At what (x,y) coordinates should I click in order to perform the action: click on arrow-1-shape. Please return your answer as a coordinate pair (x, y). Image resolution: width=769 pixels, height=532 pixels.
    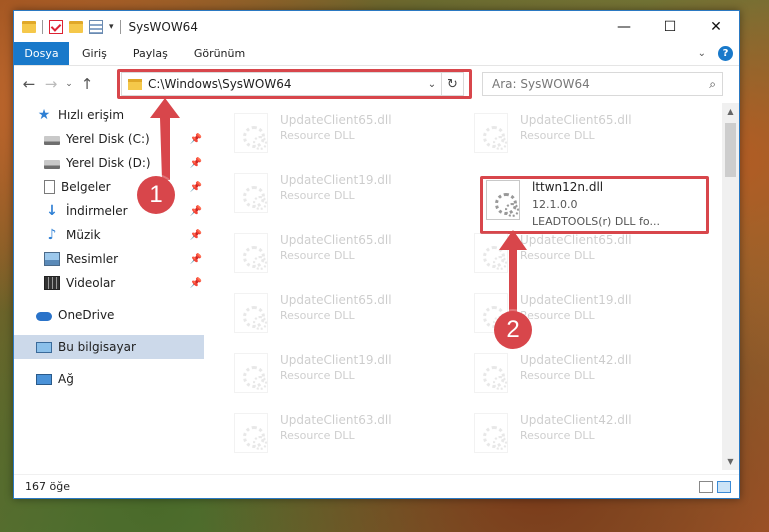
    Looking at the image, I should click on (165, 139).